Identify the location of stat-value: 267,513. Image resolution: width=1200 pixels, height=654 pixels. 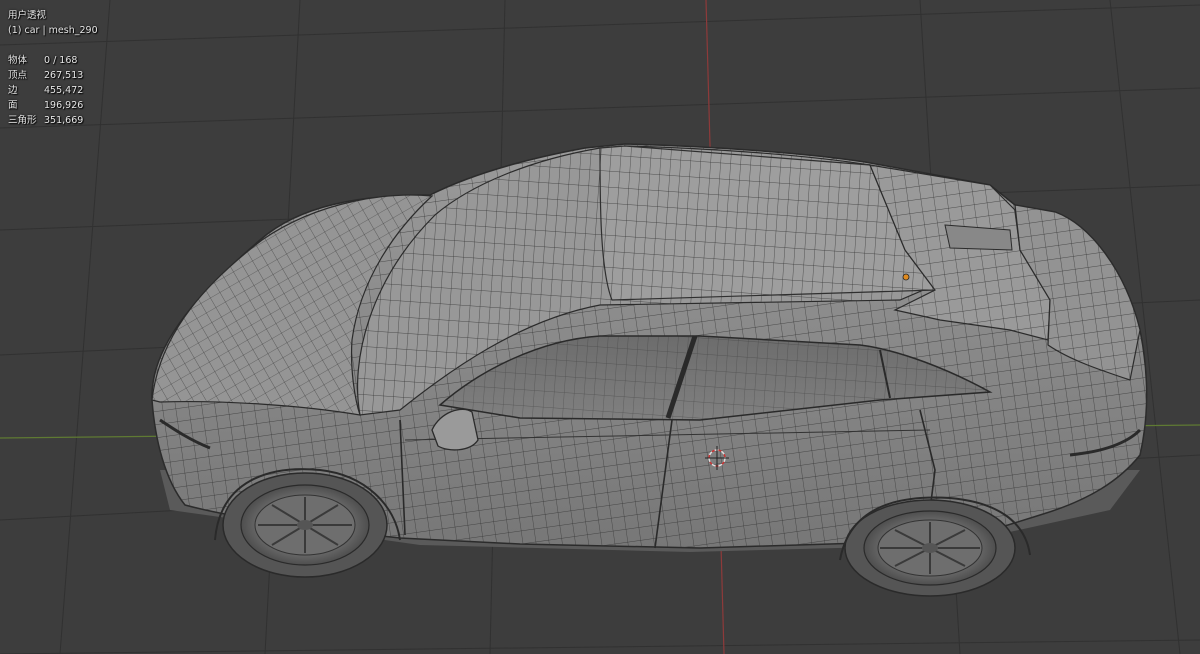
(64, 75).